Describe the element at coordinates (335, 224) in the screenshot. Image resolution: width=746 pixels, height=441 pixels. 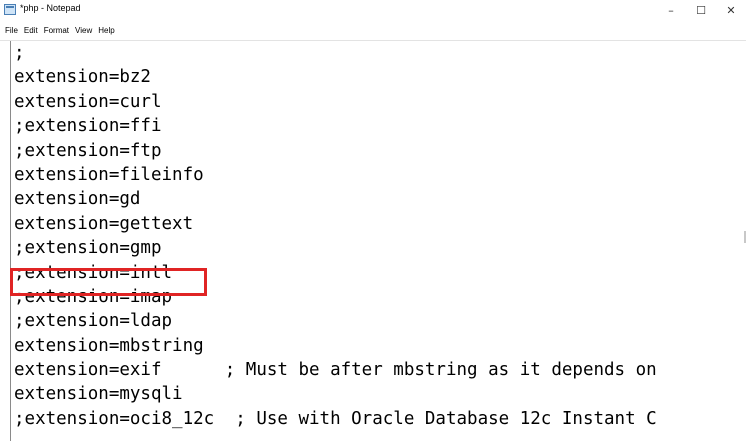
I see `editor-line: extension=gettext` at that location.